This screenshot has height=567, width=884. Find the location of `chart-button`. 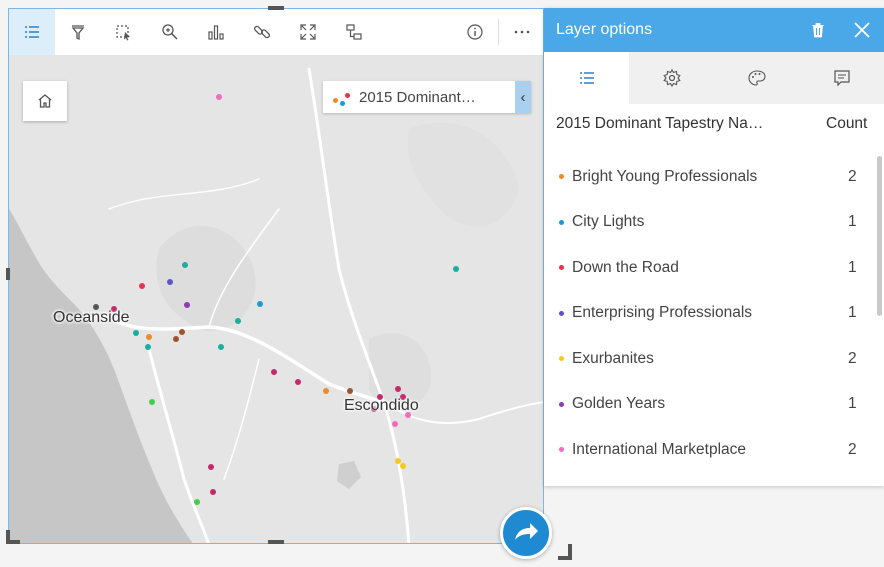

chart-button is located at coordinates (216, 32).